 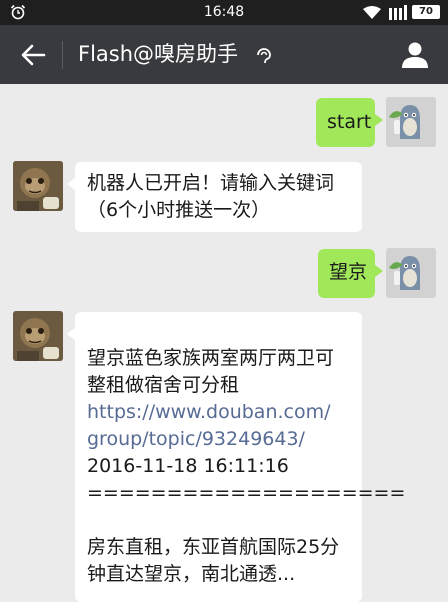 What do you see at coordinates (33, 55) in the screenshot?
I see `back-arrow-icon` at bounding box center [33, 55].